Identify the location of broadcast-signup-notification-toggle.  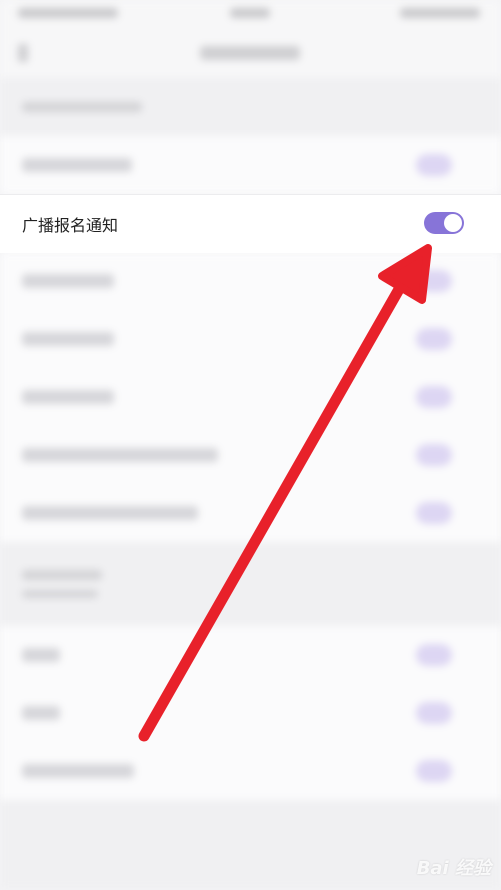
(444, 223).